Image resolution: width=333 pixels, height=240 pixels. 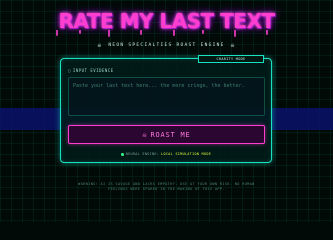 What do you see at coordinates (168, 34) in the screenshot?
I see `title-drips` at bounding box center [168, 34].